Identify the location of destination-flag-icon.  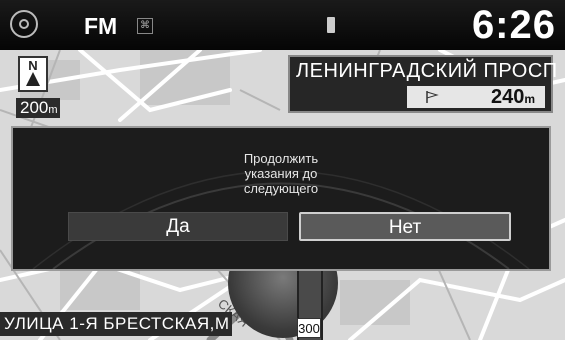
(432, 97).